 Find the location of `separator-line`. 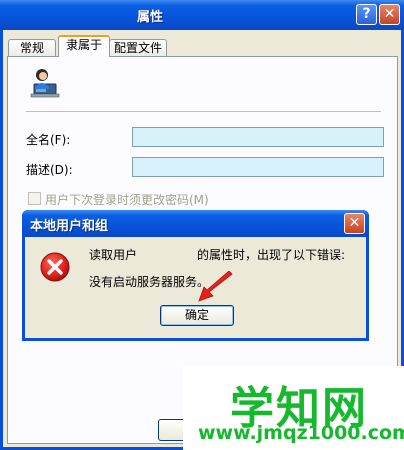

separator-line is located at coordinates (203, 111).